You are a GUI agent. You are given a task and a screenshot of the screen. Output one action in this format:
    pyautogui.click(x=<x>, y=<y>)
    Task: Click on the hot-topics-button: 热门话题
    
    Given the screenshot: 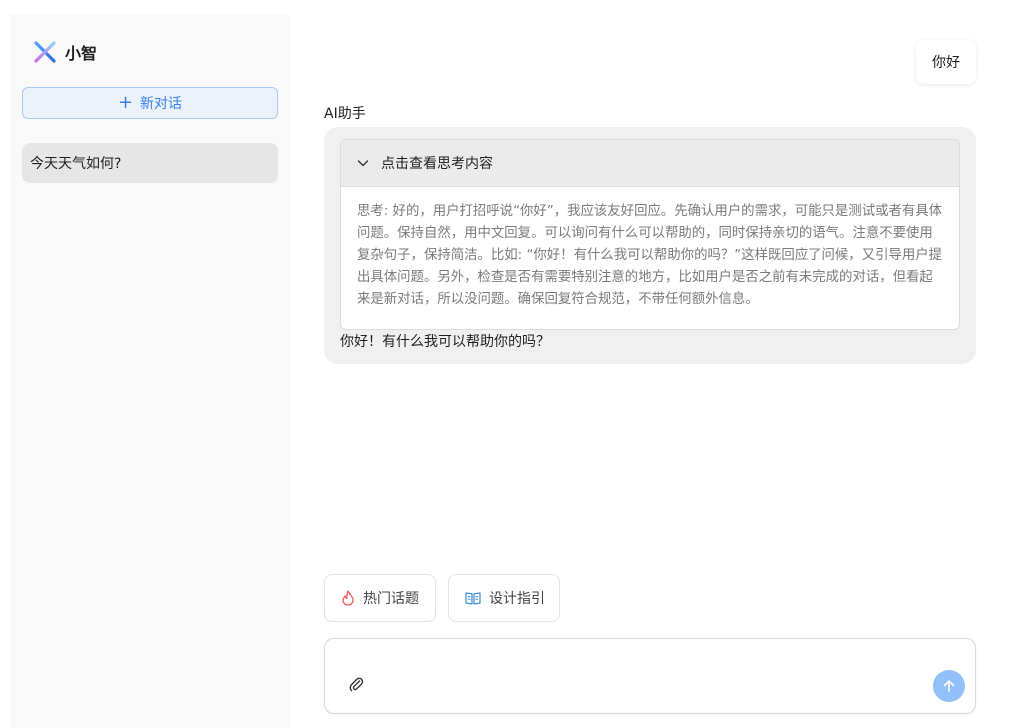 What is the action you would take?
    pyautogui.click(x=380, y=598)
    